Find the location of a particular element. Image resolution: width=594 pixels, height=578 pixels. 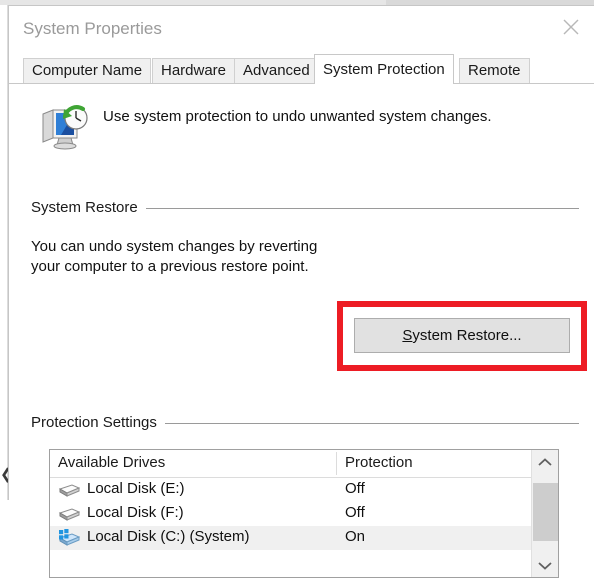

back-arrow-icon: ❮ is located at coordinates (4, 475).